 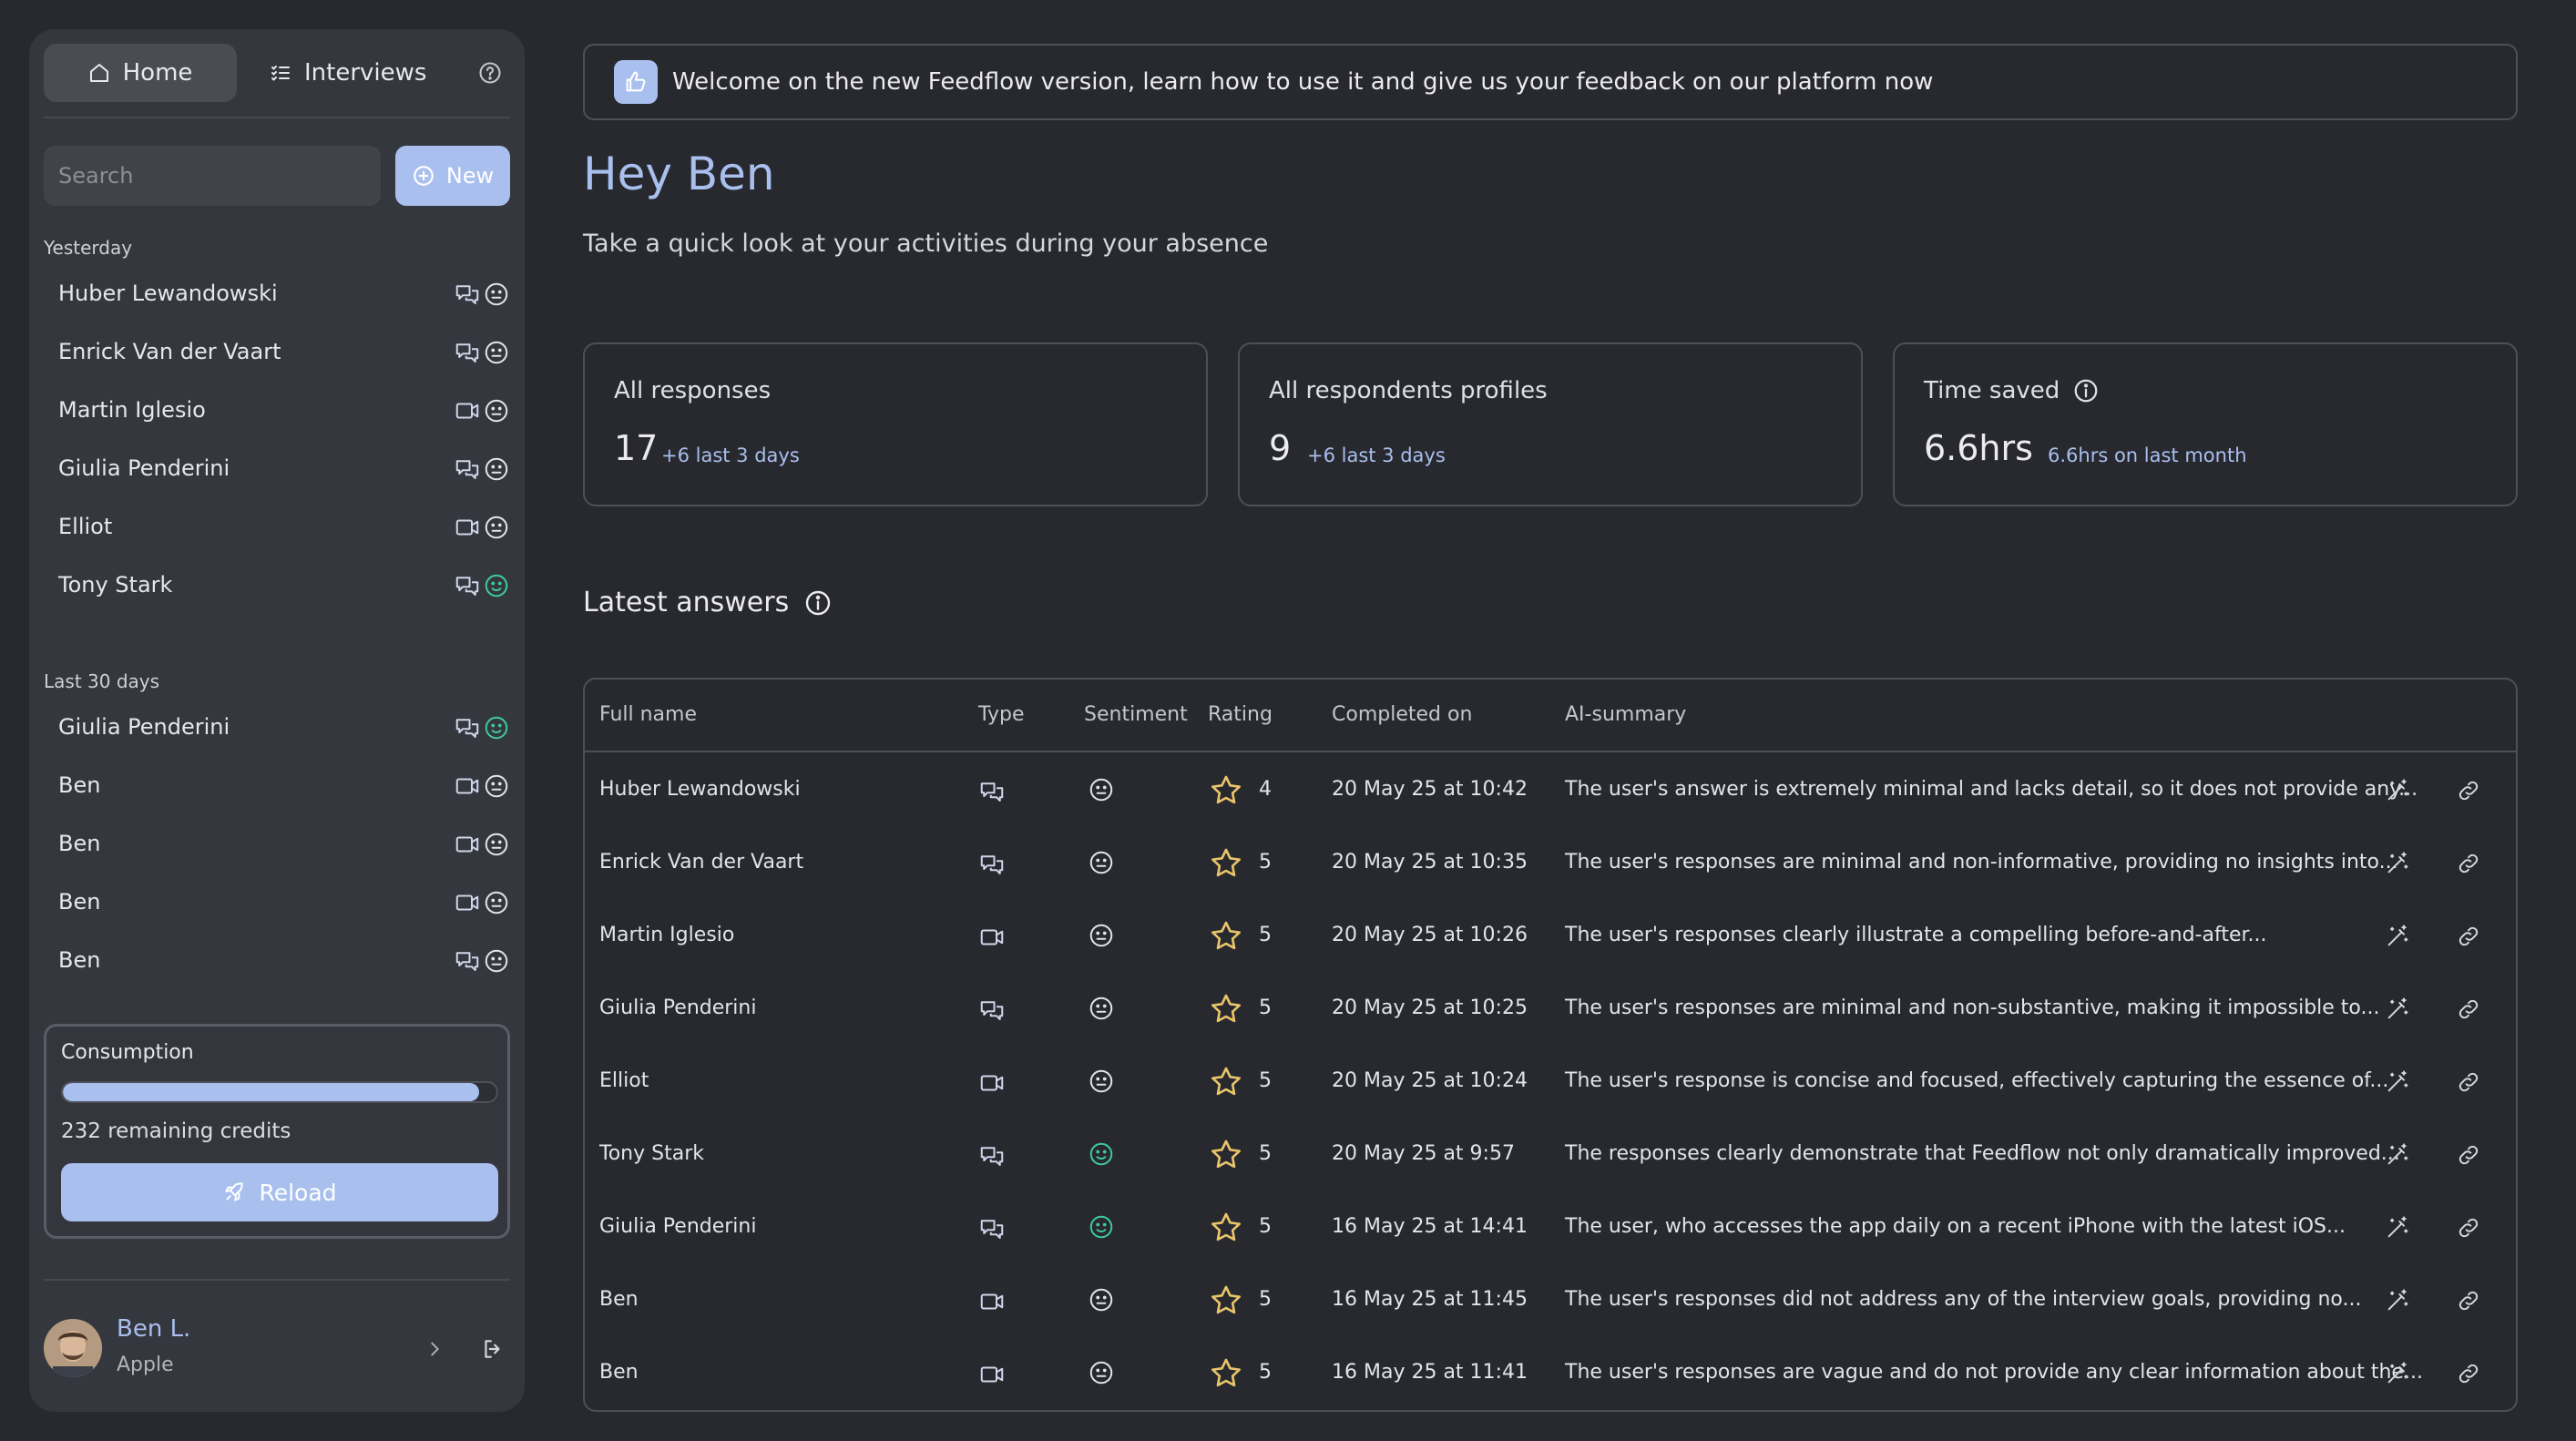 What do you see at coordinates (1001, 714) in the screenshot?
I see `column-header-type: Type` at bounding box center [1001, 714].